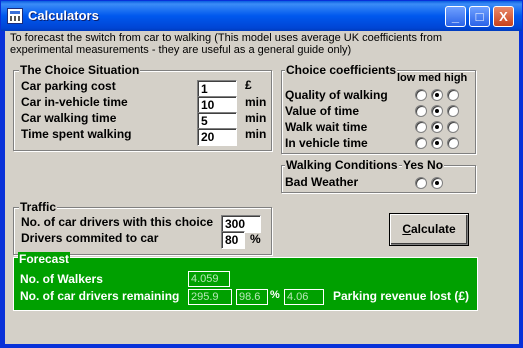 This screenshot has width=523, height=348. Describe the element at coordinates (479, 16) in the screenshot. I see `maximize-button: □` at that location.